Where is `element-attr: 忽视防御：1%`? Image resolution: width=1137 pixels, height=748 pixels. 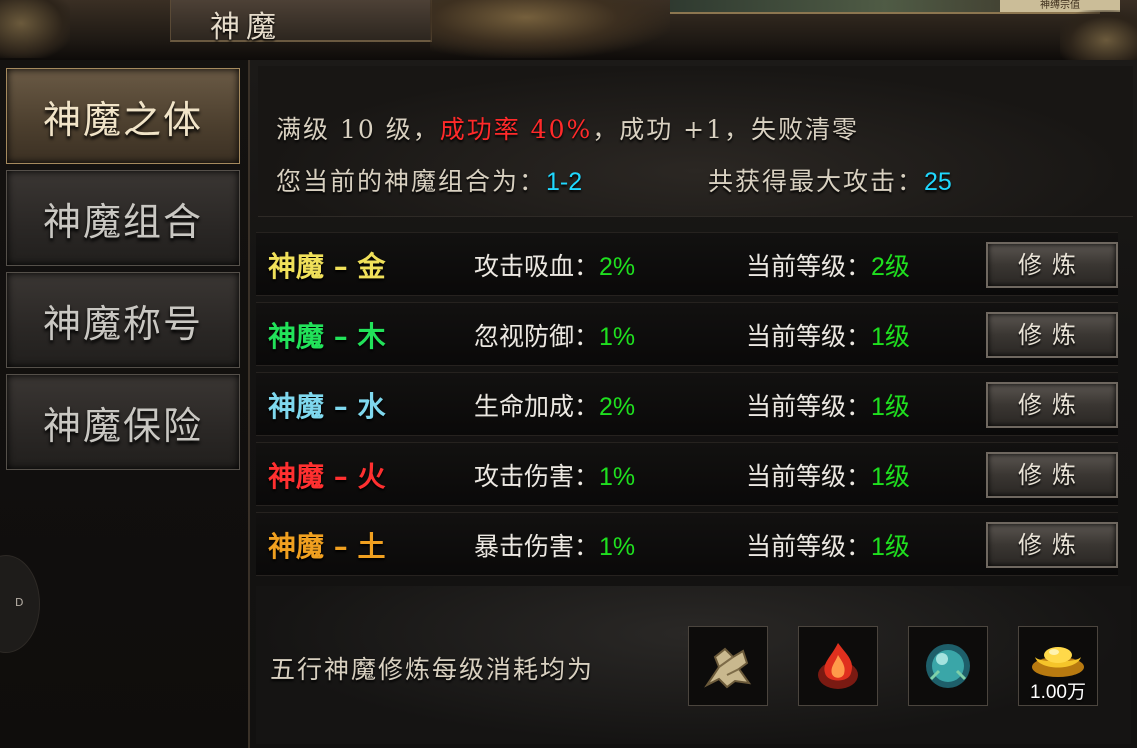 element-attr: 忽视防御：1% is located at coordinates (554, 335).